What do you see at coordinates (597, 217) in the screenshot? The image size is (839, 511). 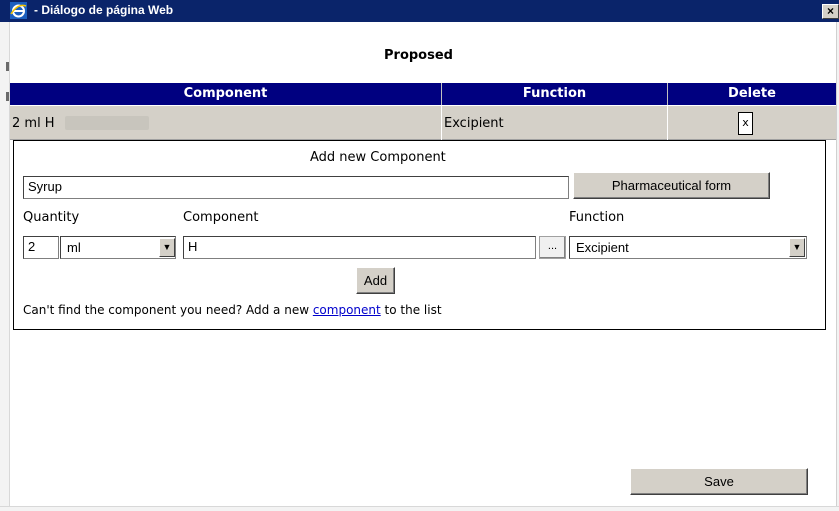 I see `function-label: Function` at bounding box center [597, 217].